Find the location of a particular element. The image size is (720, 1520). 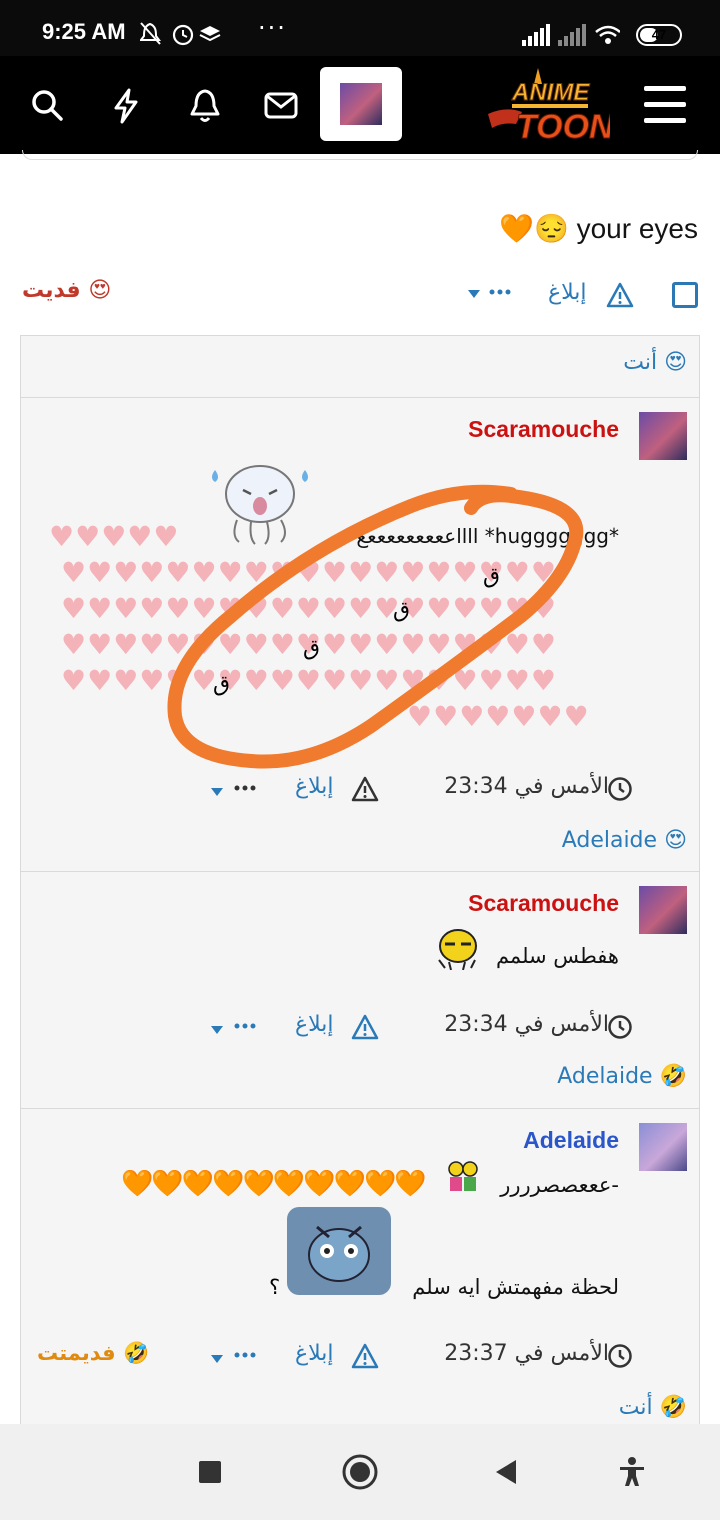

signal-wifi-icons is located at coordinates (571, 35).